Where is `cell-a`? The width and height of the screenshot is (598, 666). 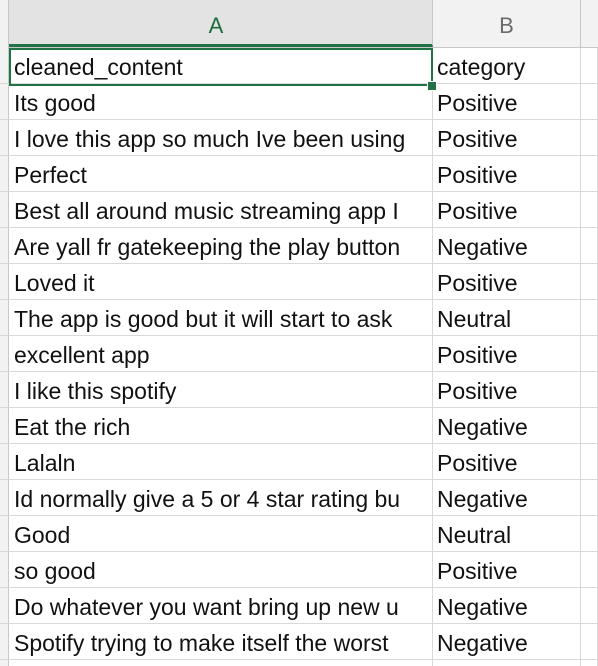
cell-a is located at coordinates (220, 663).